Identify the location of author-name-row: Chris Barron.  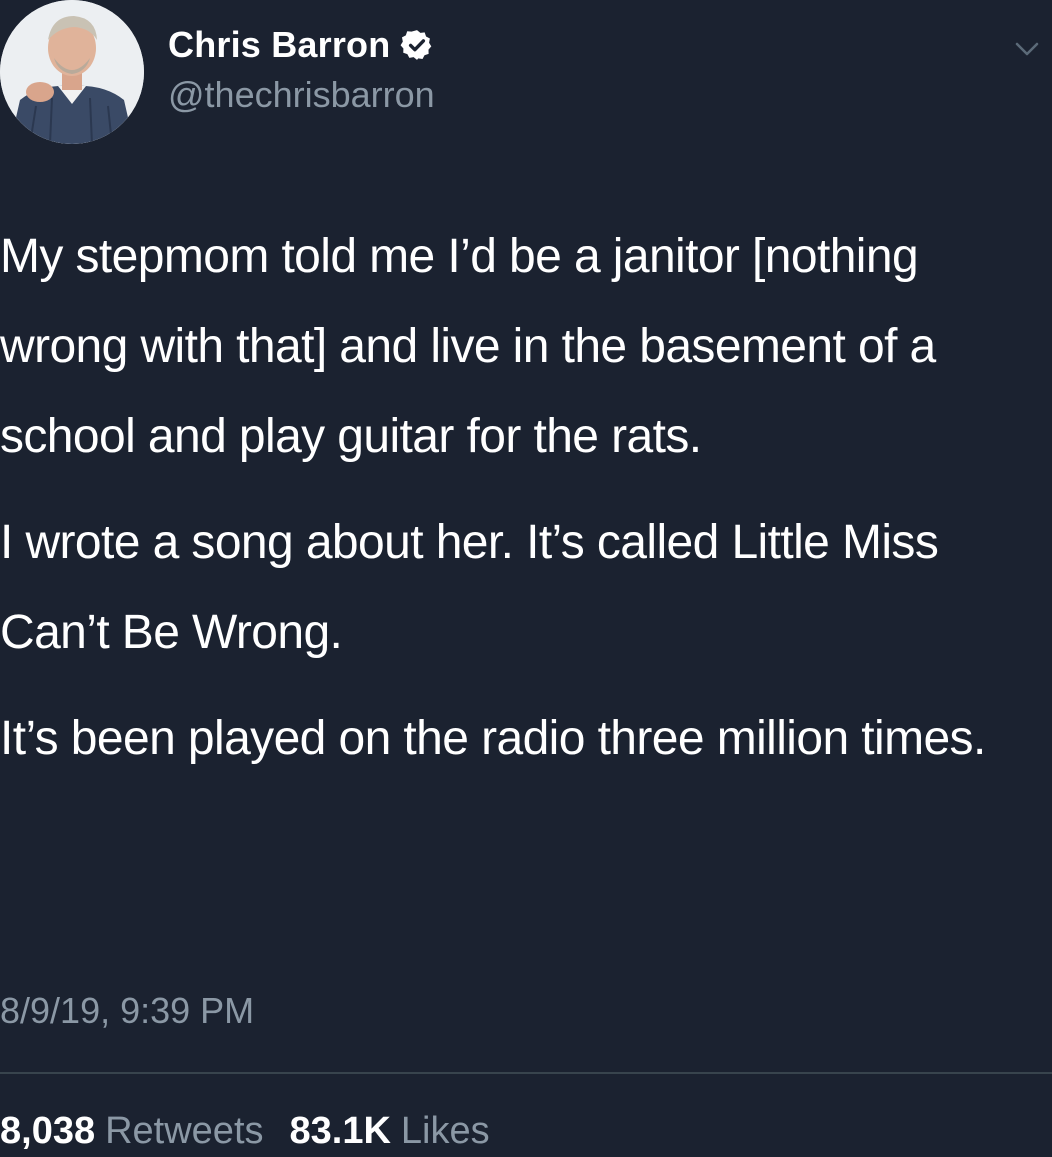
(301, 45).